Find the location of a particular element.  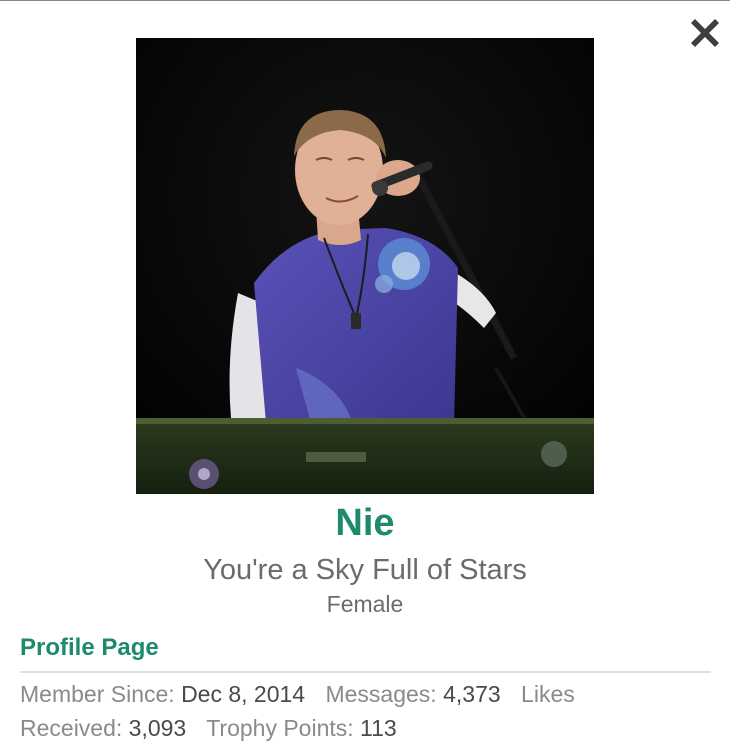

divider is located at coordinates (365, 672).